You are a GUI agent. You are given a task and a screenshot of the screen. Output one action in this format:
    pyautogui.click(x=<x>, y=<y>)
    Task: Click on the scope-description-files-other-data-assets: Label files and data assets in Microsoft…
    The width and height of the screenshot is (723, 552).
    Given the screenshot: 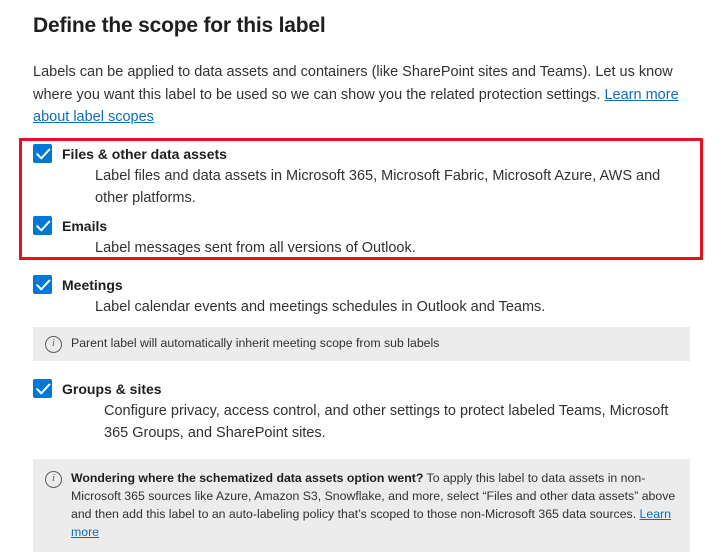 What is the action you would take?
    pyautogui.click(x=378, y=186)
    